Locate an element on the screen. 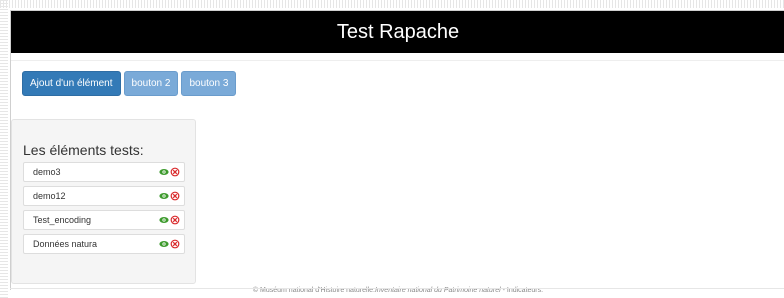  header-divider is located at coordinates (397, 57).